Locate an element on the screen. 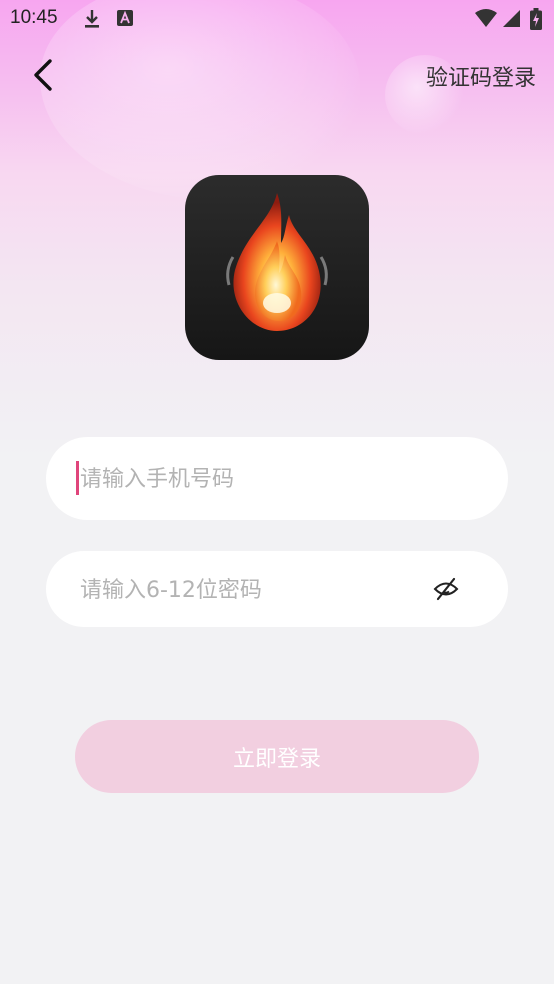  chevron-left-icon is located at coordinates (43, 75).